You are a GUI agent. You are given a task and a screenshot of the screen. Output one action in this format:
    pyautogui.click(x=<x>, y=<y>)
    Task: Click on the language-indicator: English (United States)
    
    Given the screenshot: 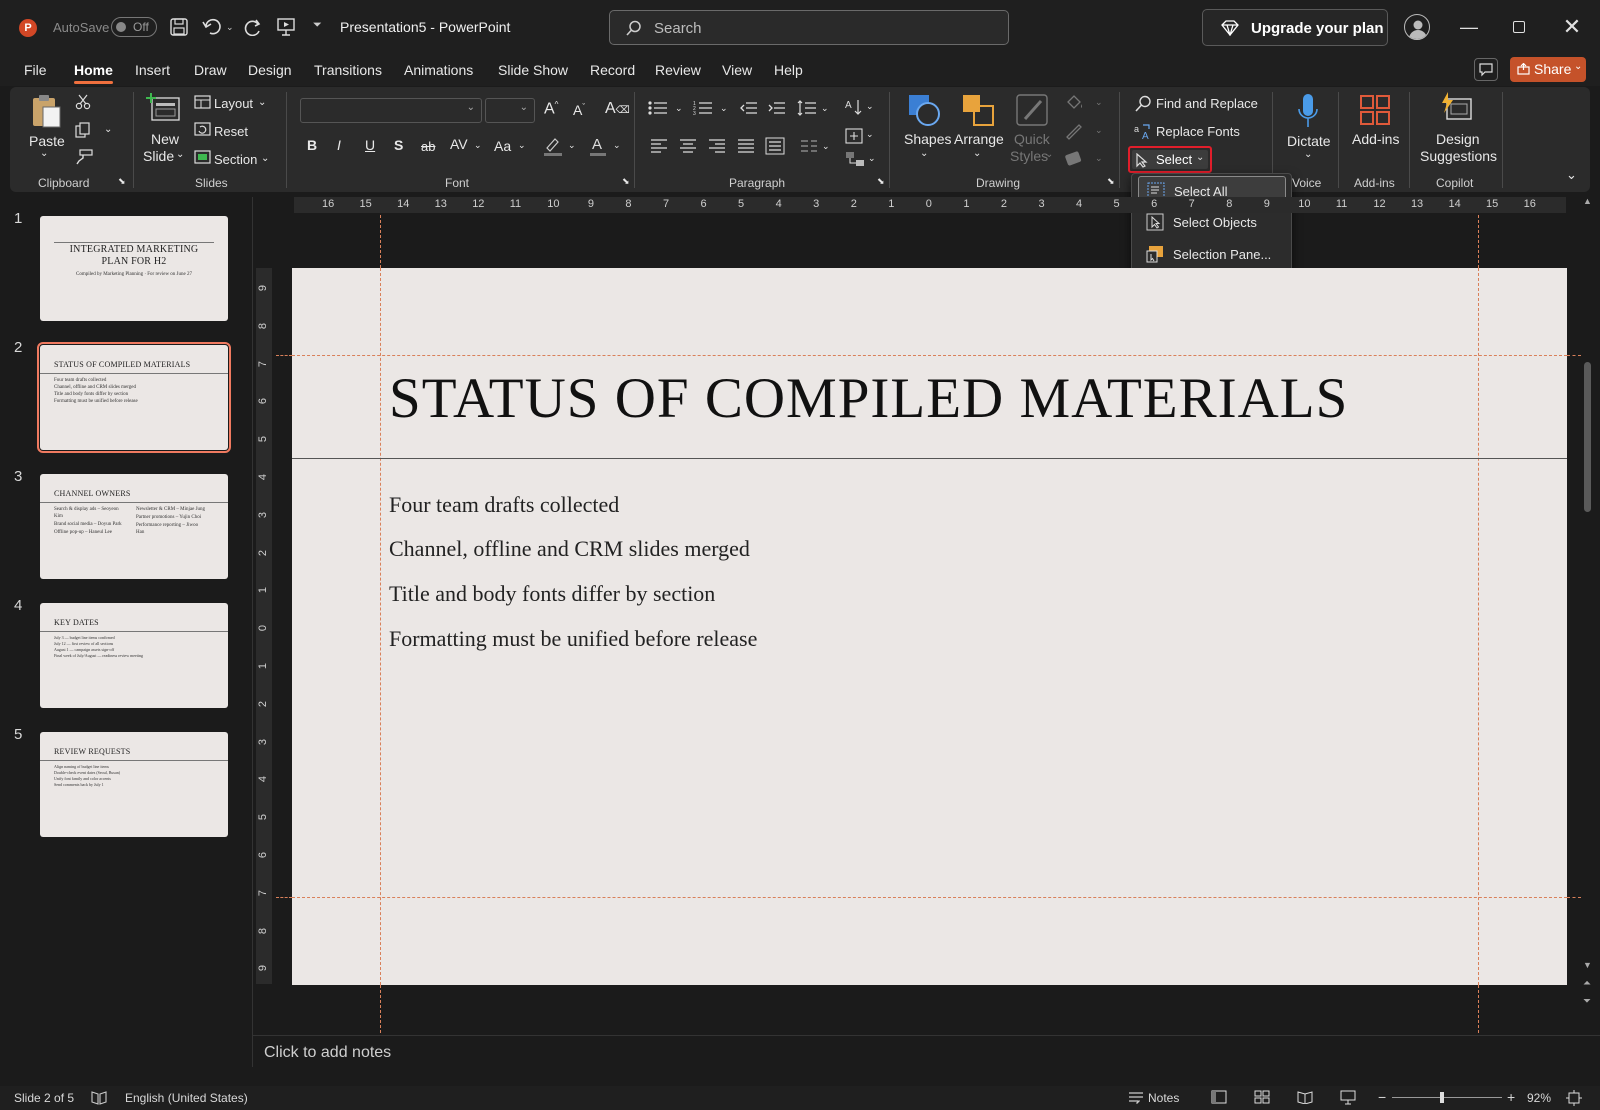 What is the action you would take?
    pyautogui.click(x=186, y=1098)
    